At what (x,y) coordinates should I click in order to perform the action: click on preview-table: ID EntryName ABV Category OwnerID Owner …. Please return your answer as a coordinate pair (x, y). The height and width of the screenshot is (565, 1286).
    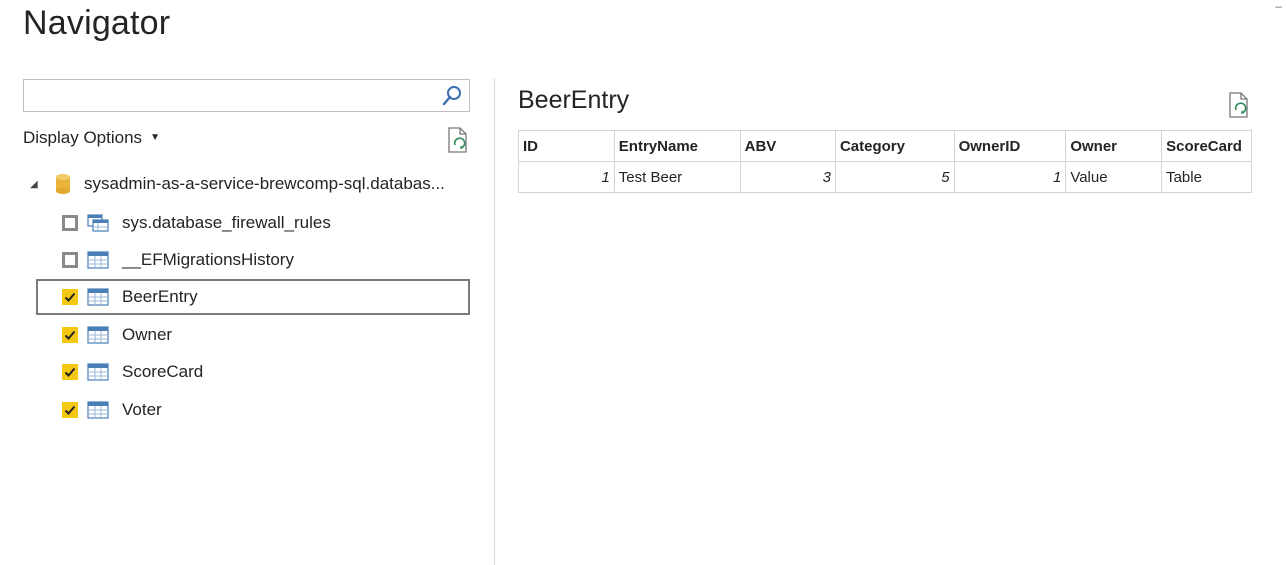
    Looking at the image, I should click on (885, 161).